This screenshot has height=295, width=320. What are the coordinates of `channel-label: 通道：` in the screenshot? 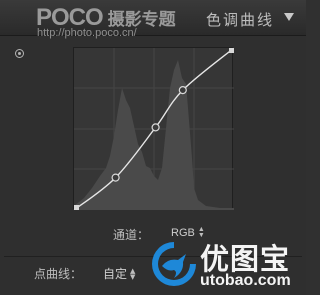 It's located at (131, 235).